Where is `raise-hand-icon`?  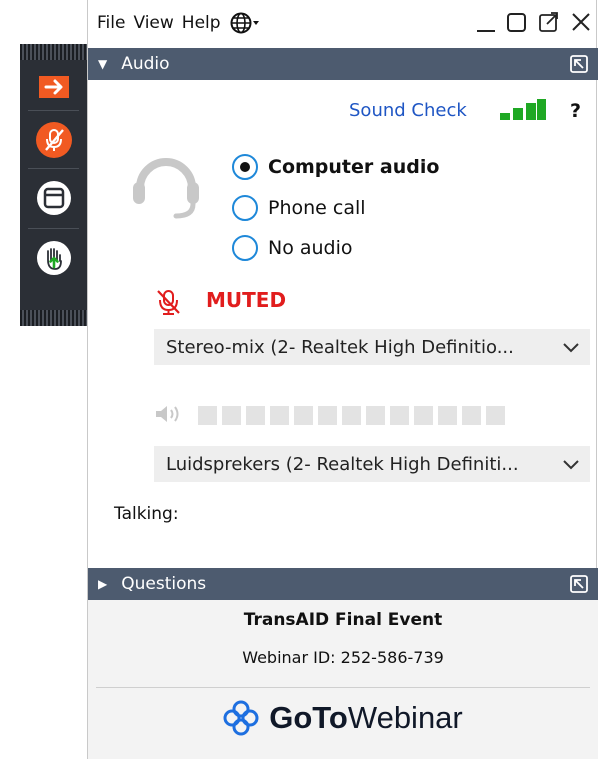 raise-hand-icon is located at coordinates (53, 258).